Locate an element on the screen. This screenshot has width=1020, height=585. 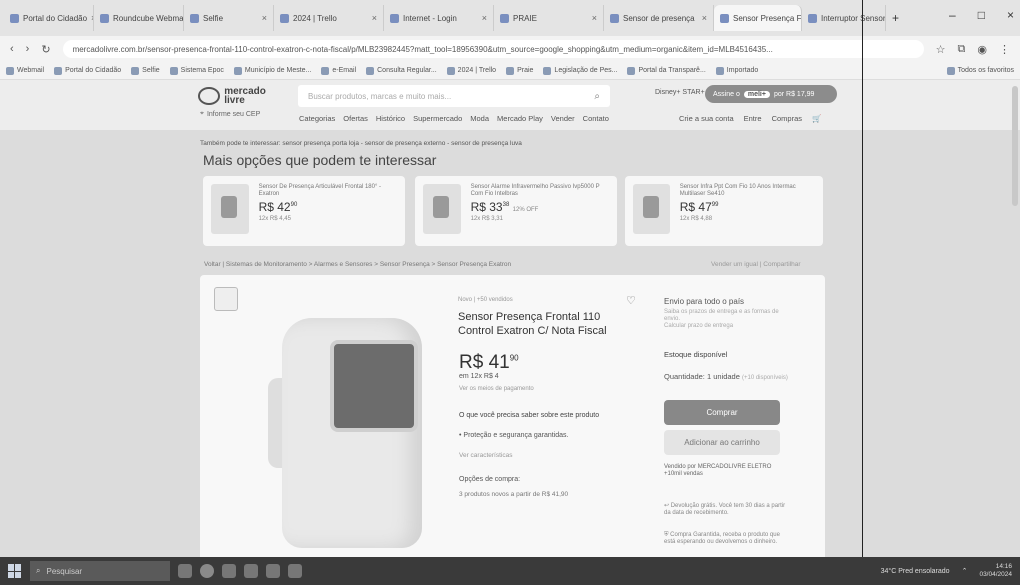
windows-start-icon is located at coordinates (15, 571).